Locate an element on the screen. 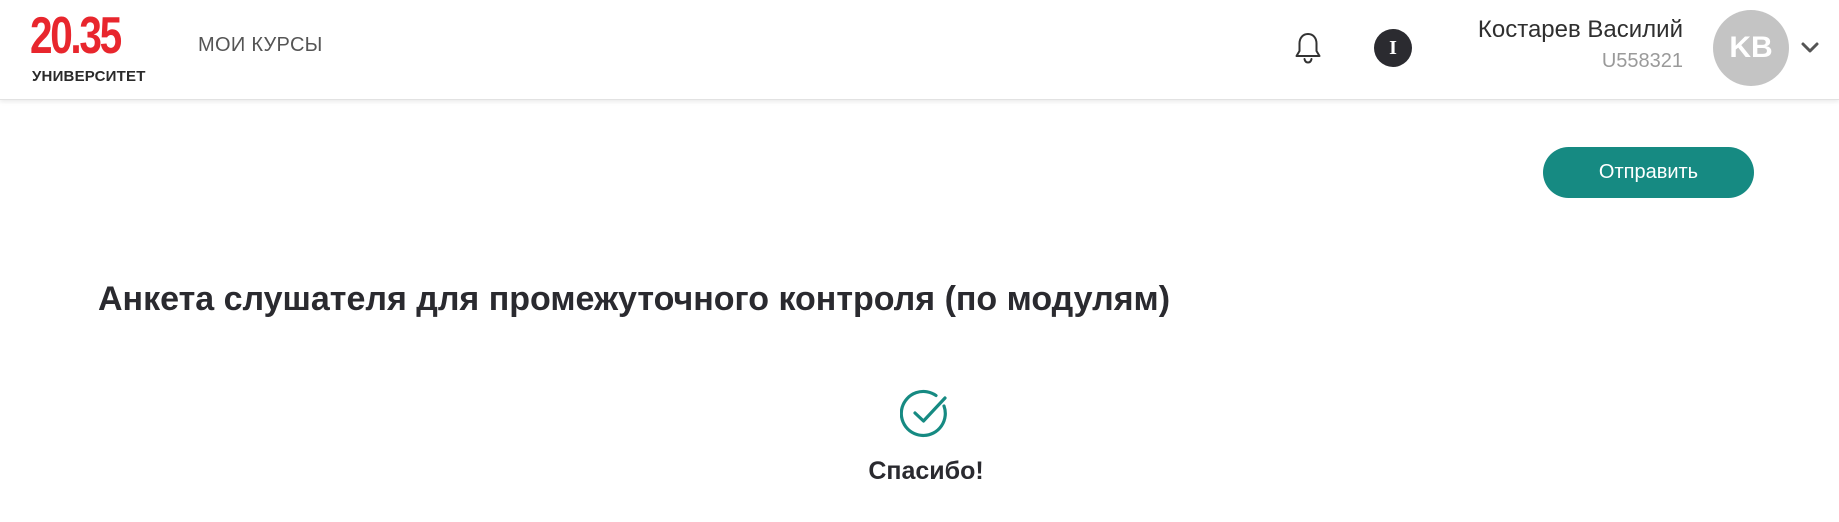  university-logo: 20.35 УНИВЕРСИТЕТ is located at coordinates (91, 50).